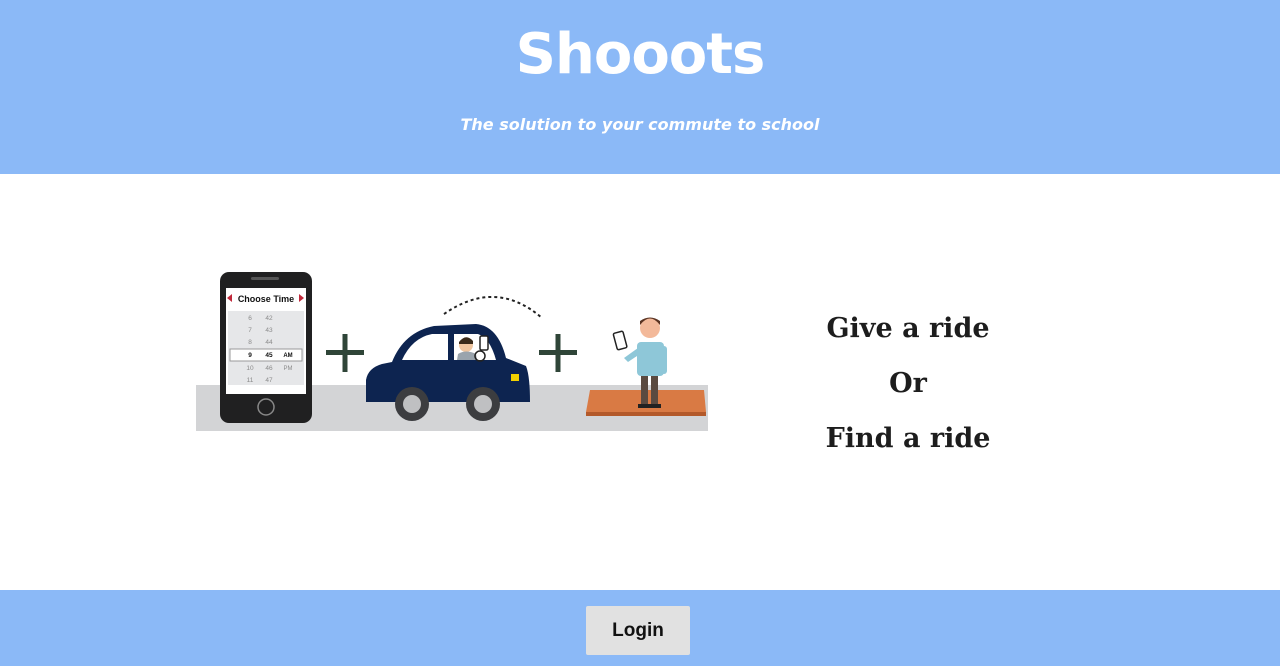  What do you see at coordinates (493, 307) in the screenshot?
I see `signal-arc` at bounding box center [493, 307].